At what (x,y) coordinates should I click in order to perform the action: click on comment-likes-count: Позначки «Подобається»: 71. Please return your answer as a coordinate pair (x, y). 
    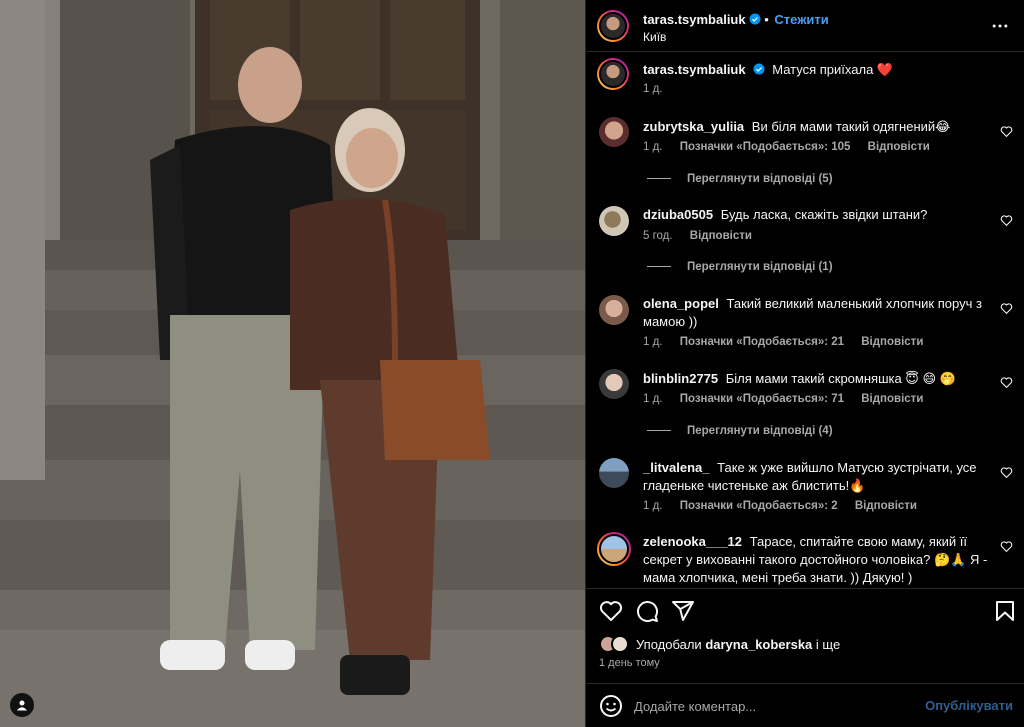
    Looking at the image, I should click on (762, 399).